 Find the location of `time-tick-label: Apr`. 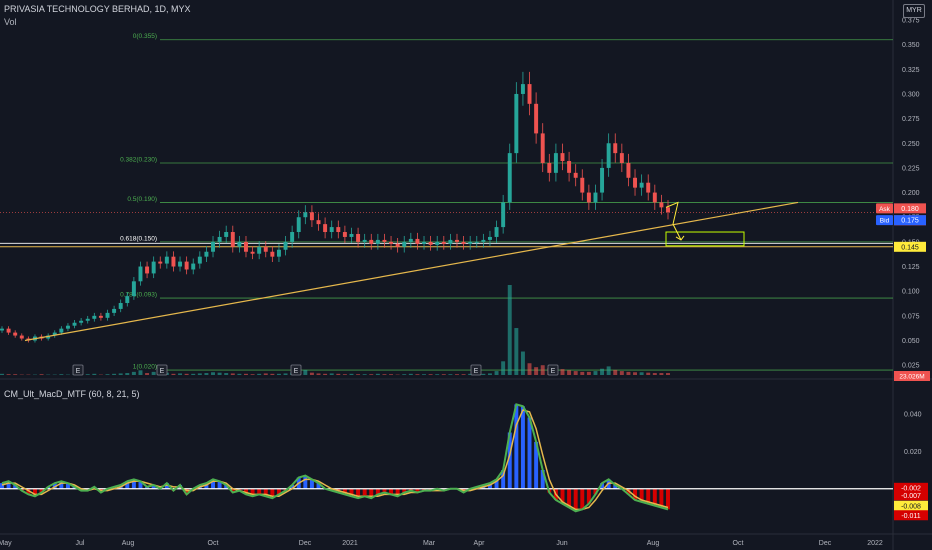

time-tick-label: Apr is located at coordinates (480, 543).